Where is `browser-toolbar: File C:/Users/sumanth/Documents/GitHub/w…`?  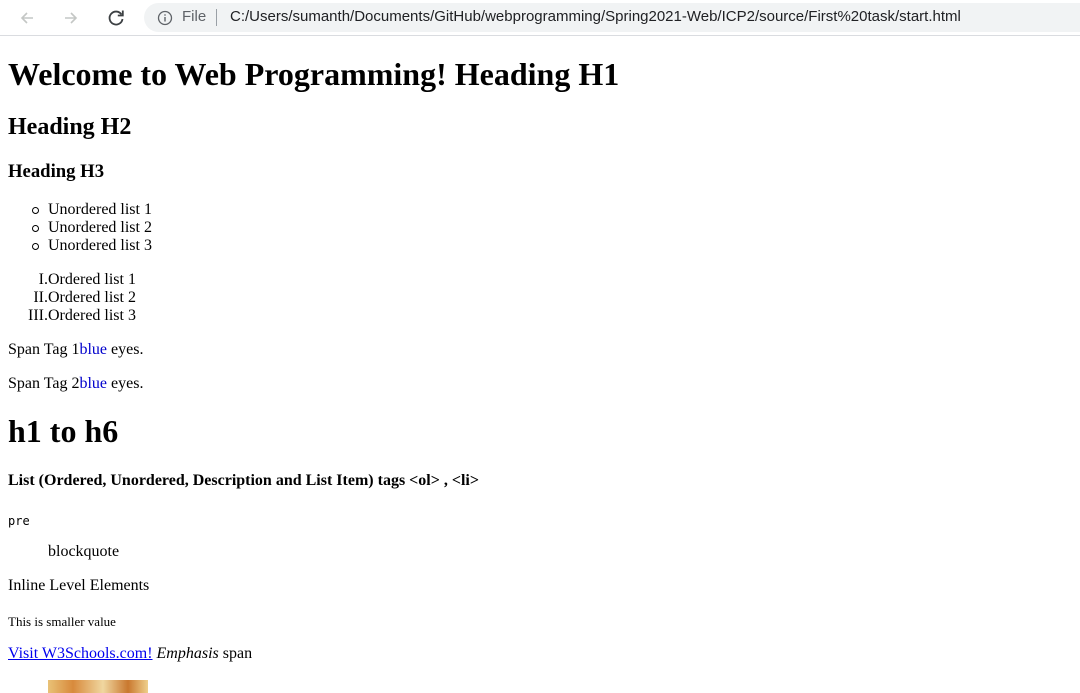
browser-toolbar: File C:/Users/sumanth/Documents/GitHub/w… is located at coordinates (540, 18).